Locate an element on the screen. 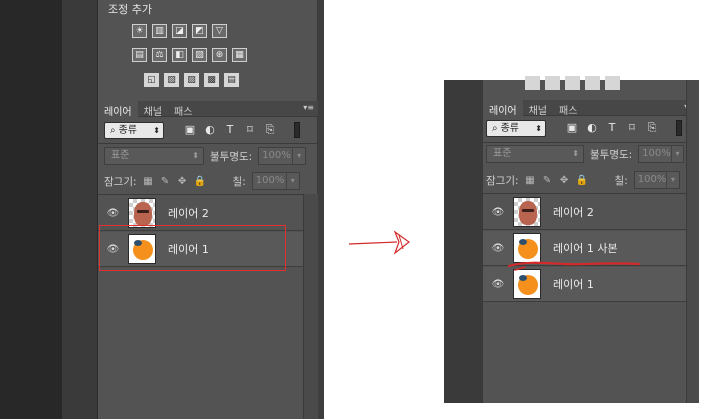 This screenshot has width=720, height=419. color-lookup-icon: ▦ is located at coordinates (239, 55).